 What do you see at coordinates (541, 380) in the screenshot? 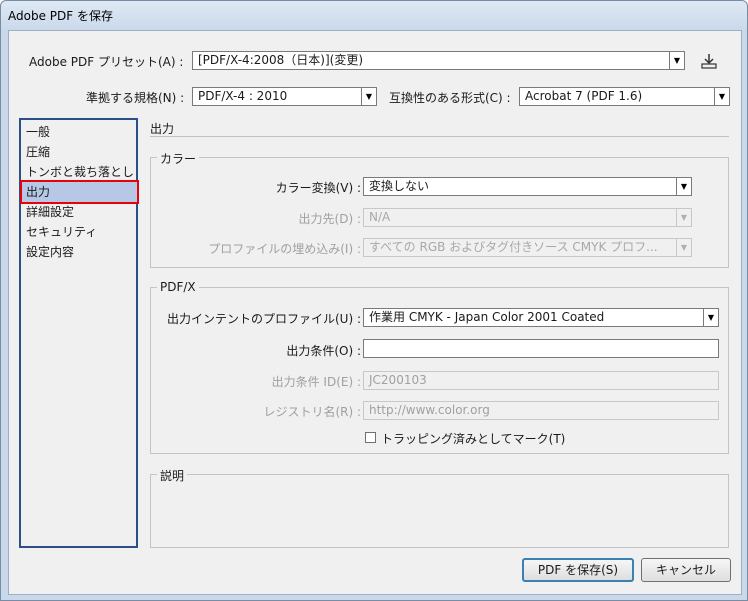
I see `condition-id-field: JC200103` at bounding box center [541, 380].